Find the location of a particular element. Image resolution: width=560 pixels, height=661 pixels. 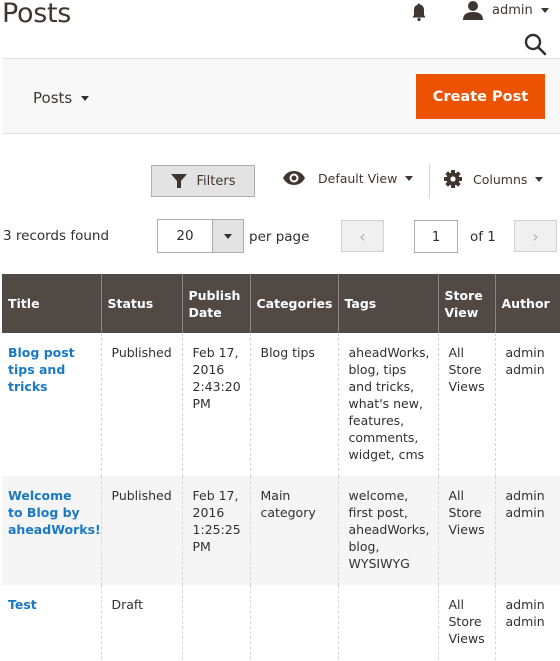

default-view-dropdown: Default View is located at coordinates (348, 178).